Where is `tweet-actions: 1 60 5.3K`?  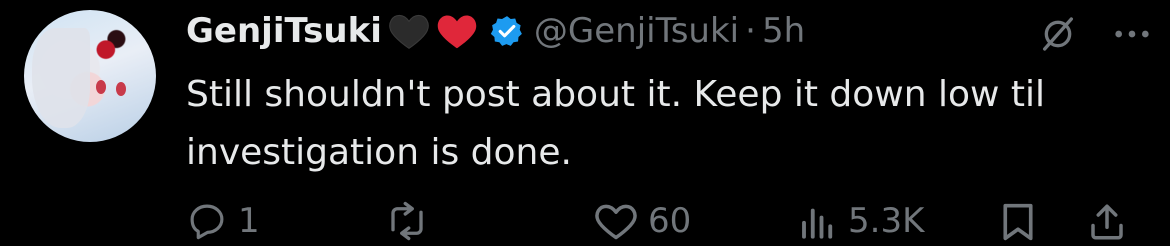
tweet-actions: 1 60 5.3K is located at coordinates (666, 222).